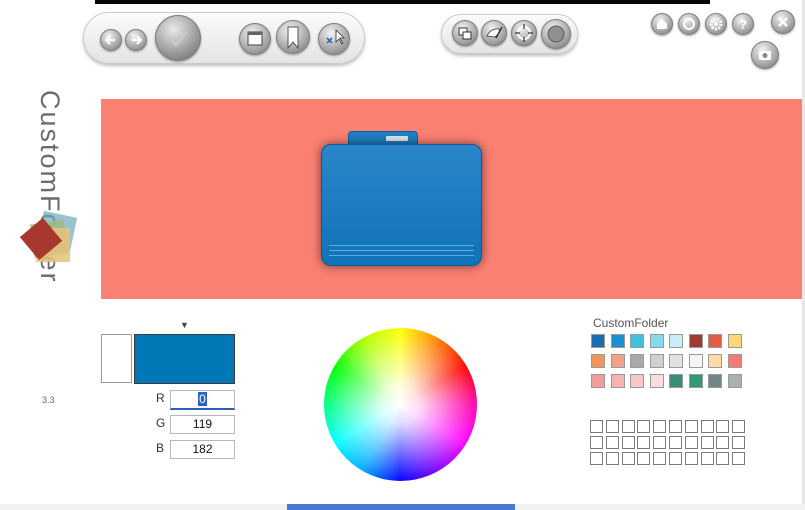  I want to click on circle-icon, so click(556, 34).